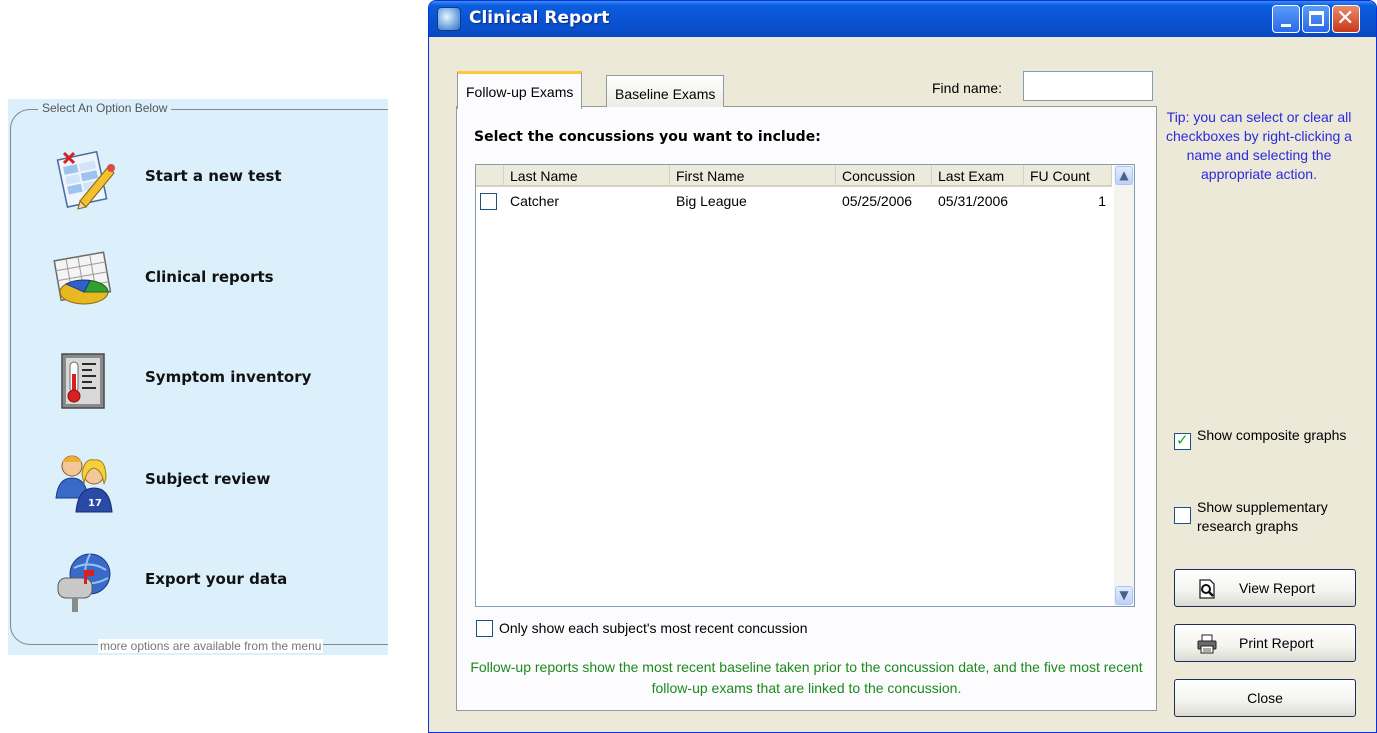  I want to click on cell-fu-count: 1, so click(1102, 201).